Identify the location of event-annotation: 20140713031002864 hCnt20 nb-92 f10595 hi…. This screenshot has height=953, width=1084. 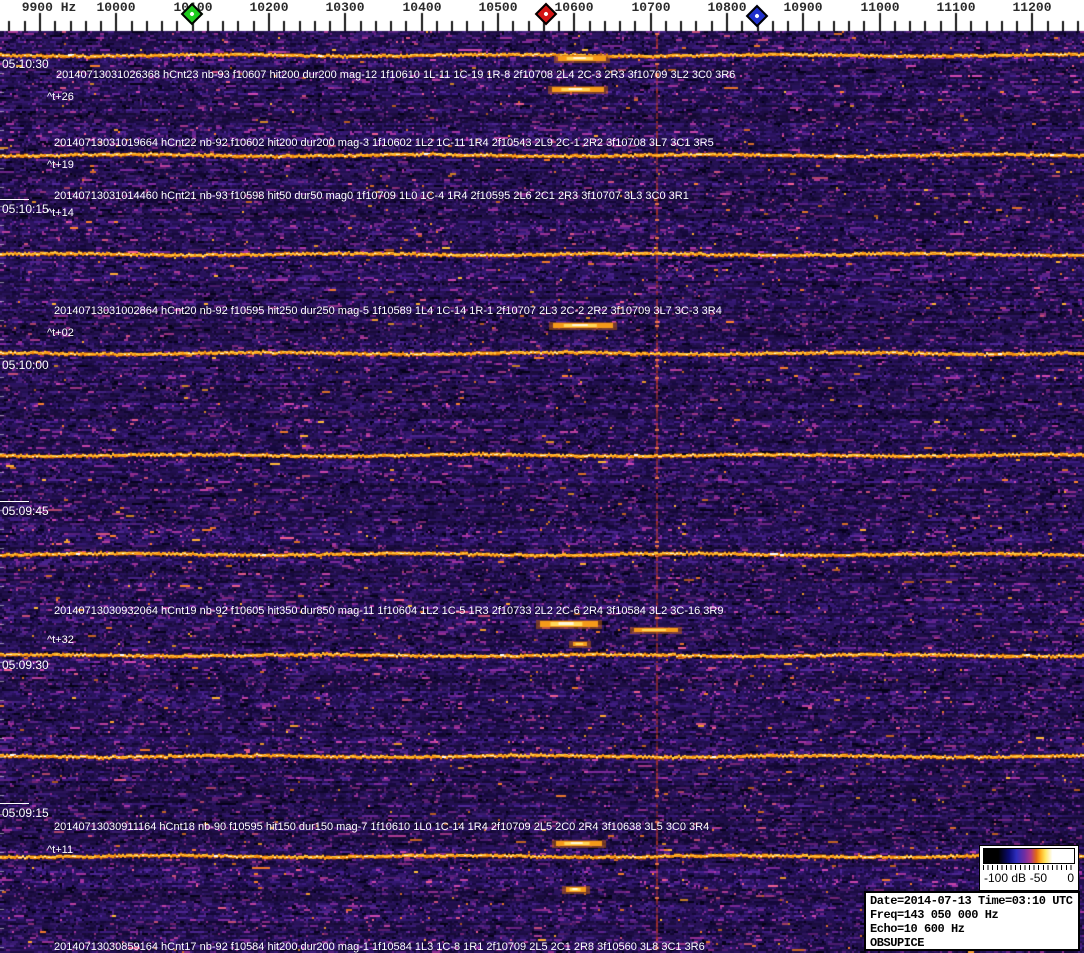
(388, 311).